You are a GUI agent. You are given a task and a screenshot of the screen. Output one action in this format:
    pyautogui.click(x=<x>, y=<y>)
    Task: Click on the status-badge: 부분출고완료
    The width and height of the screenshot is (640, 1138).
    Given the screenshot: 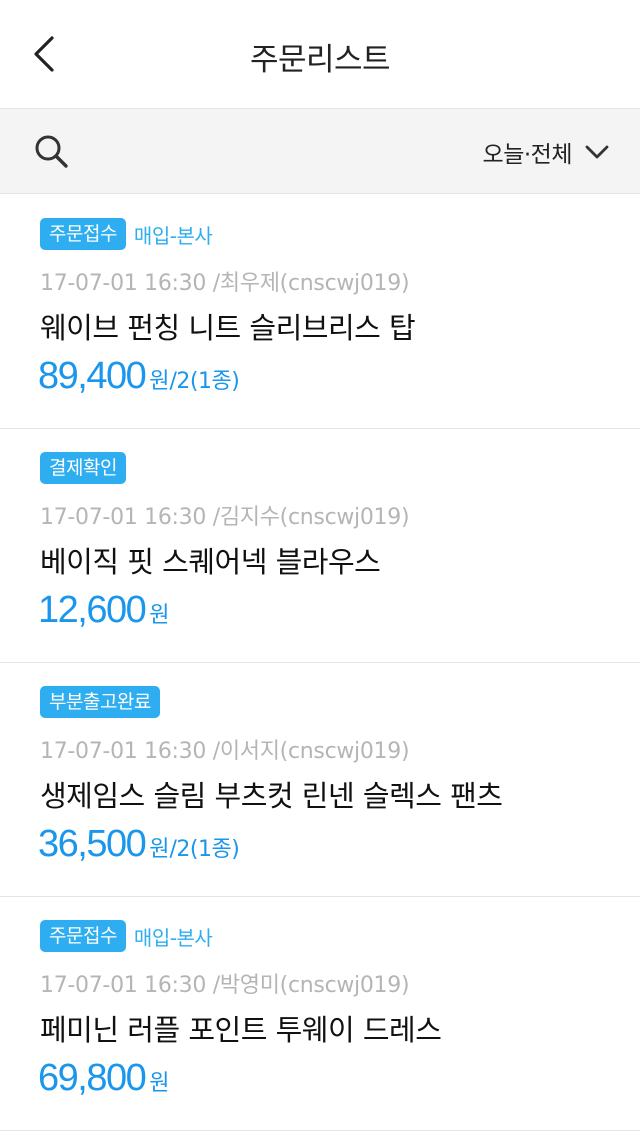 What is the action you would take?
    pyautogui.click(x=100, y=702)
    